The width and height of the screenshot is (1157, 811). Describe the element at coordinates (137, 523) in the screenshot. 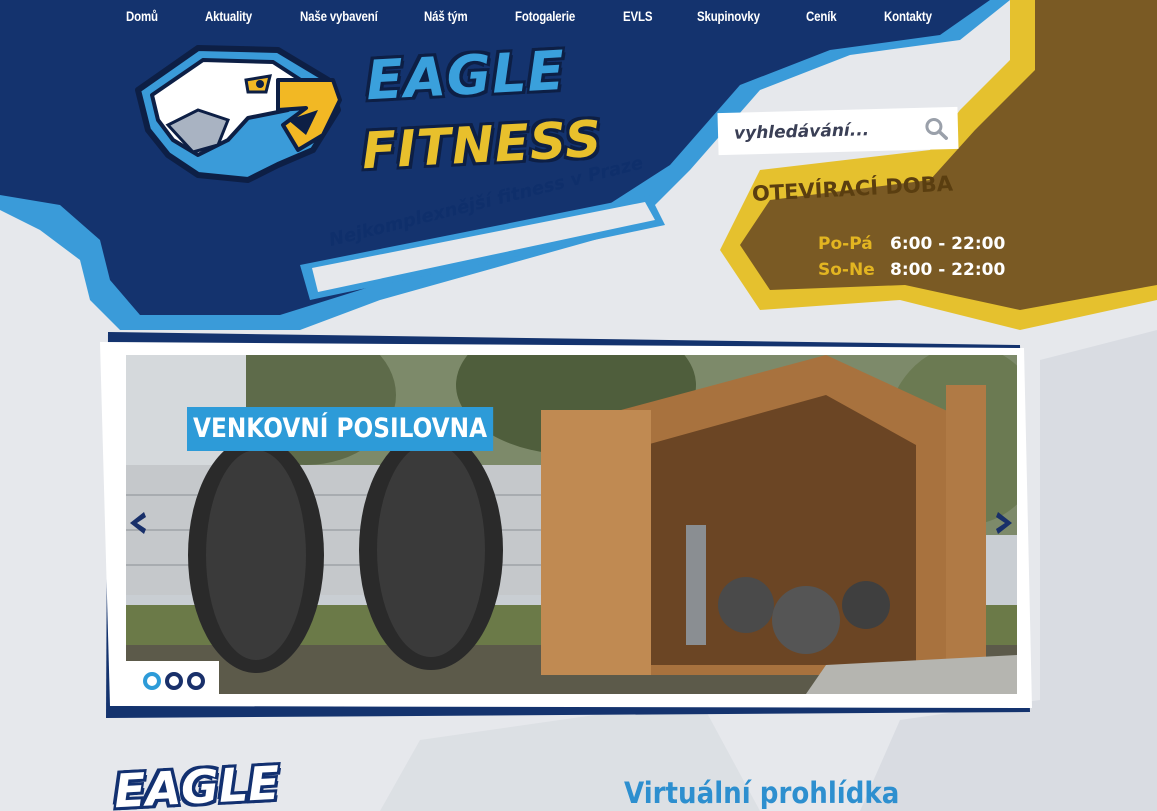

I see `chevron-left-icon` at that location.